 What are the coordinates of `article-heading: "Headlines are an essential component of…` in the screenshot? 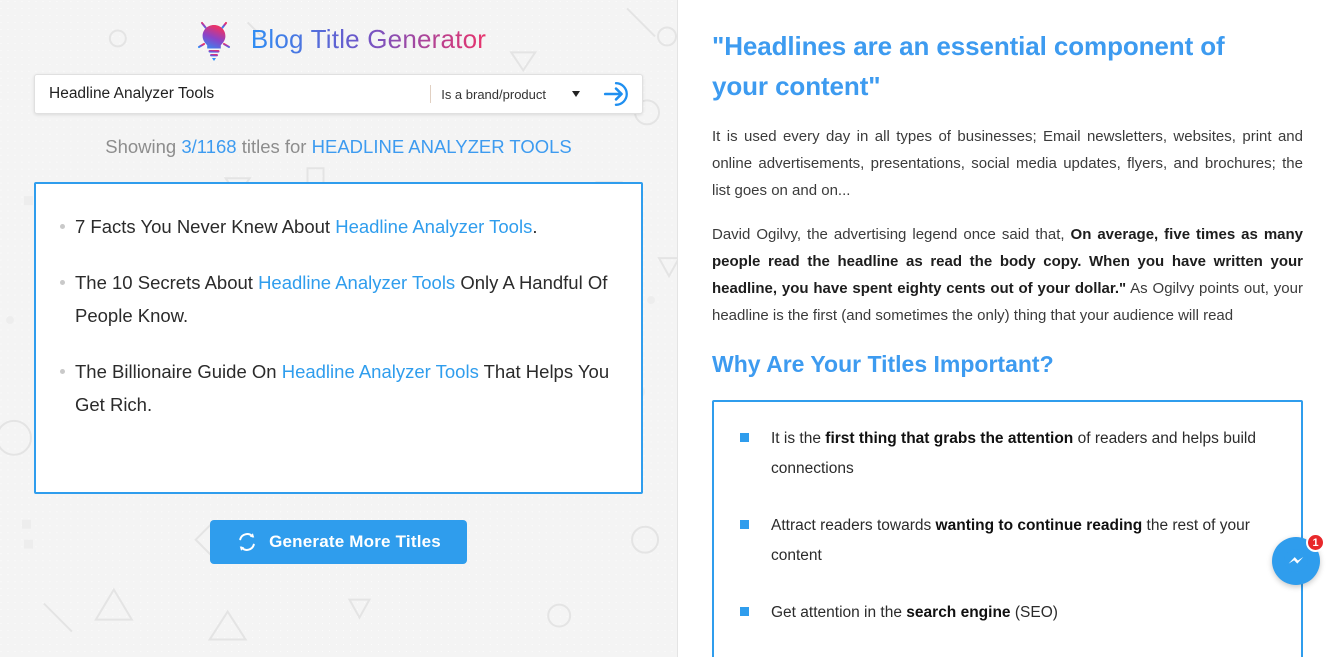 It's located at (968, 66).